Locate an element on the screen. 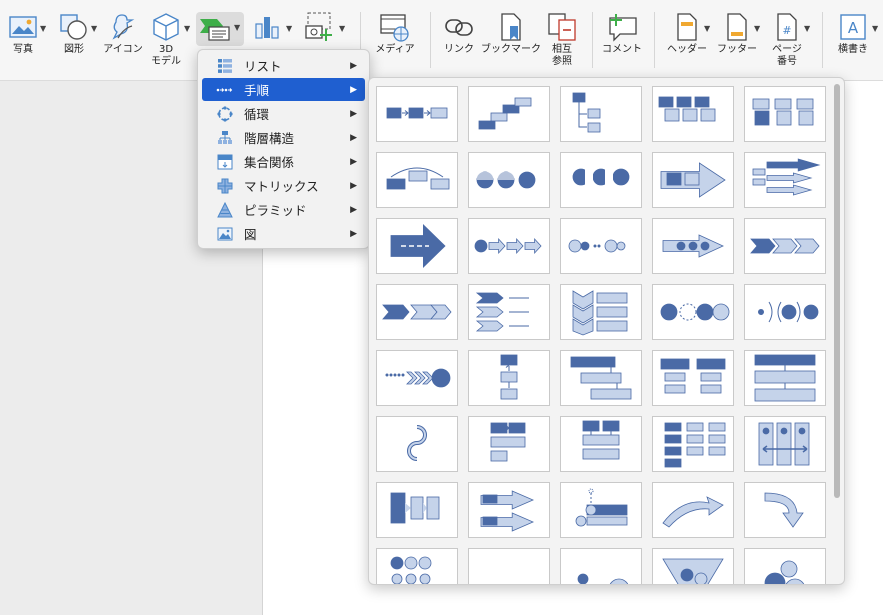 This screenshot has height=615, width=883. menu-item-hierarchy: 階層構造 ▶ is located at coordinates (283, 137).